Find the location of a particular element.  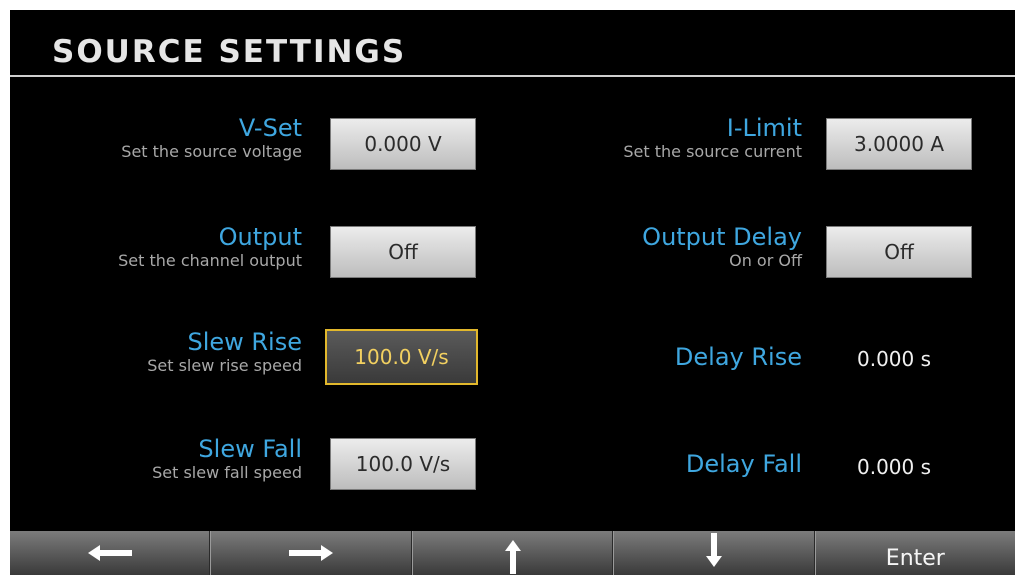

output-button: Off is located at coordinates (403, 252).